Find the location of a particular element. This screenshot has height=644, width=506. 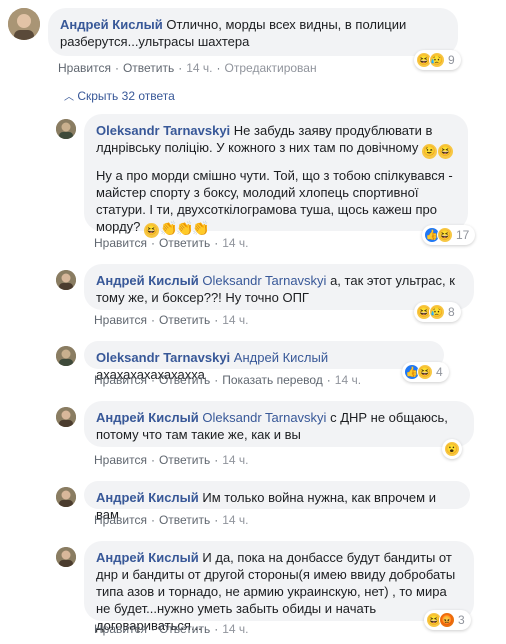

reaction-count: 4 is located at coordinates (439, 372).